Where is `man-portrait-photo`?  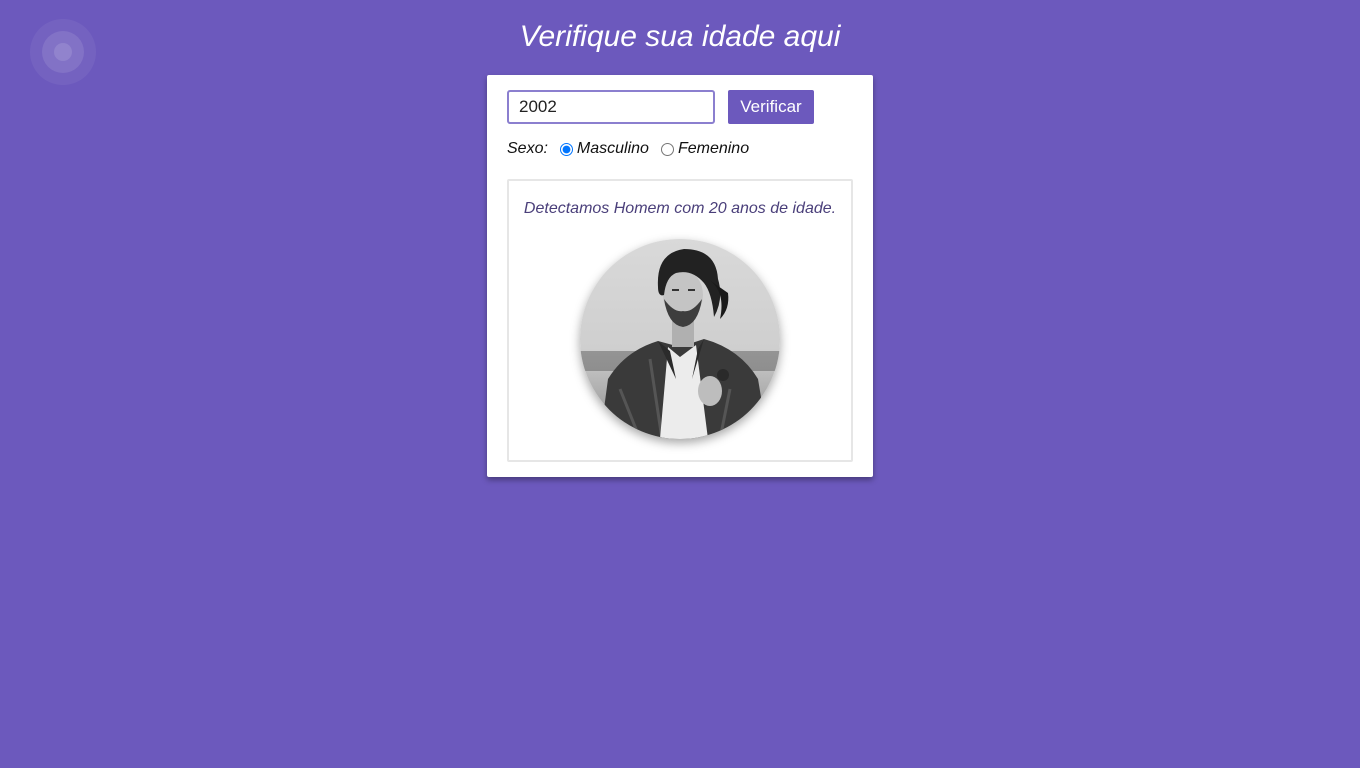 man-portrait-photo is located at coordinates (680, 339).